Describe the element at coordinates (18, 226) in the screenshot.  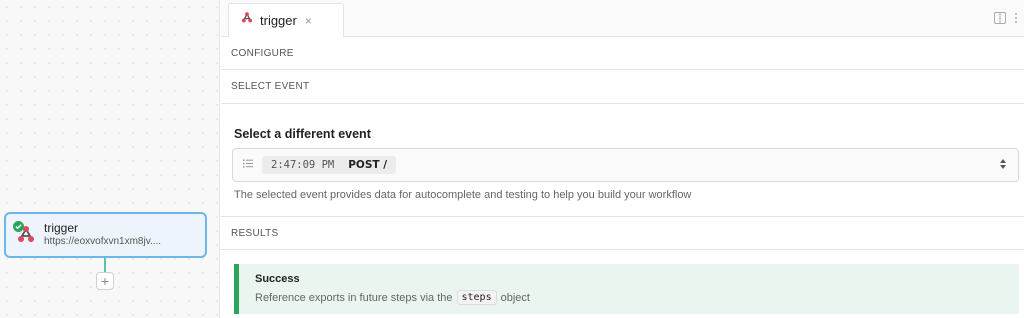
I see `success-check-icon` at that location.